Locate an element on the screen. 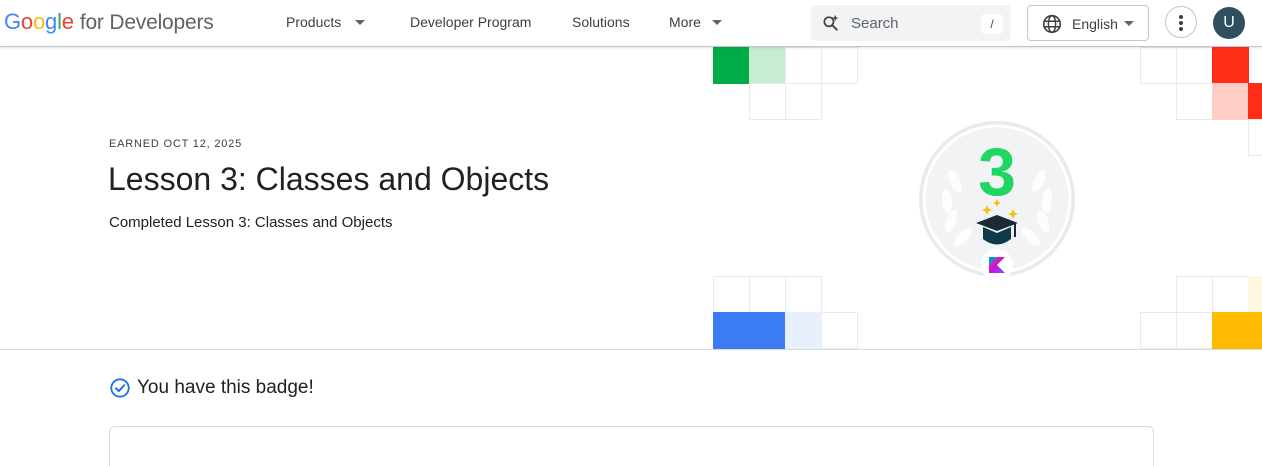 Image resolution: width=1262 pixels, height=466 pixels. nav-more: More is located at coordinates (695, 22).